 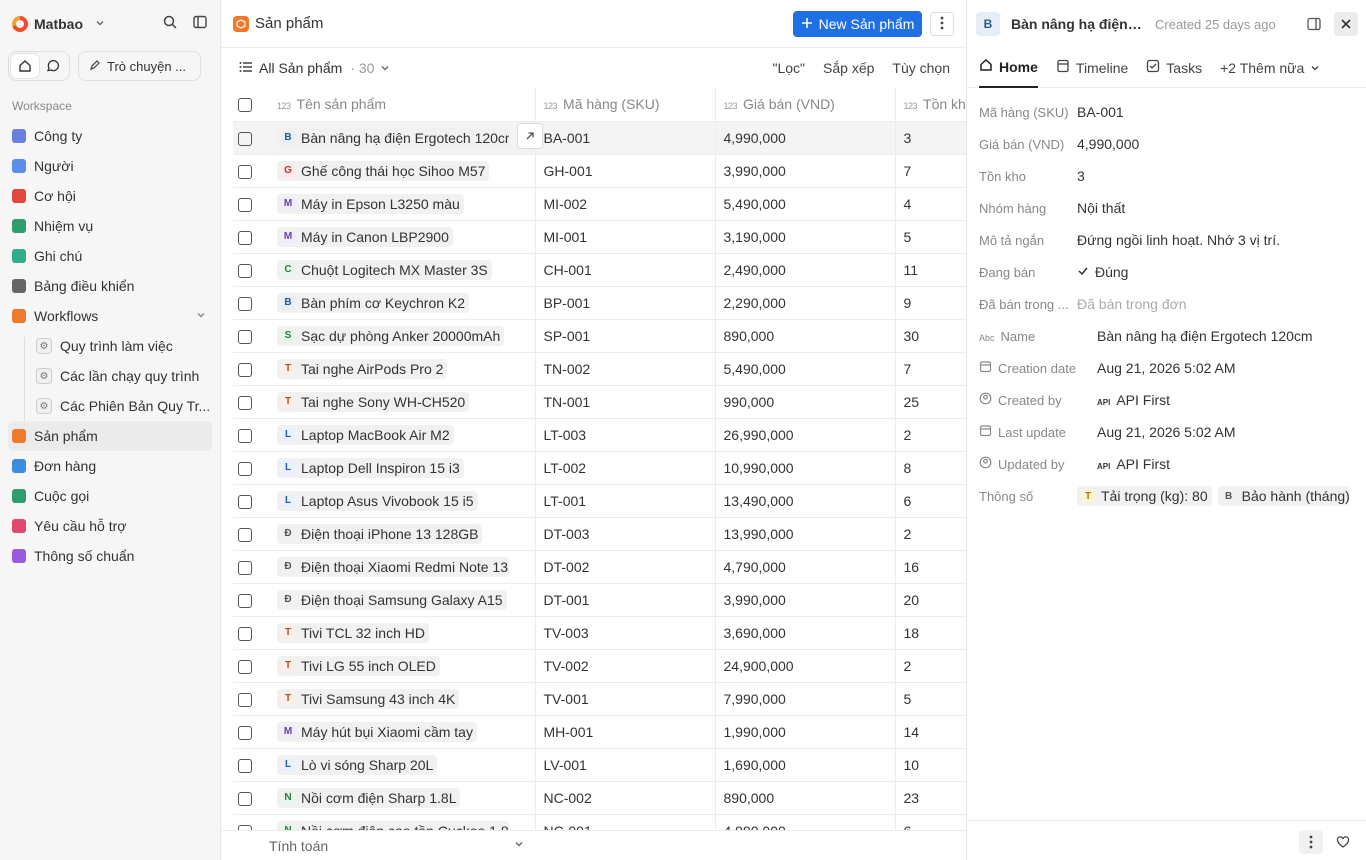 What do you see at coordinates (1311, 842) in the screenshot?
I see `vertical-dots-icon` at bounding box center [1311, 842].